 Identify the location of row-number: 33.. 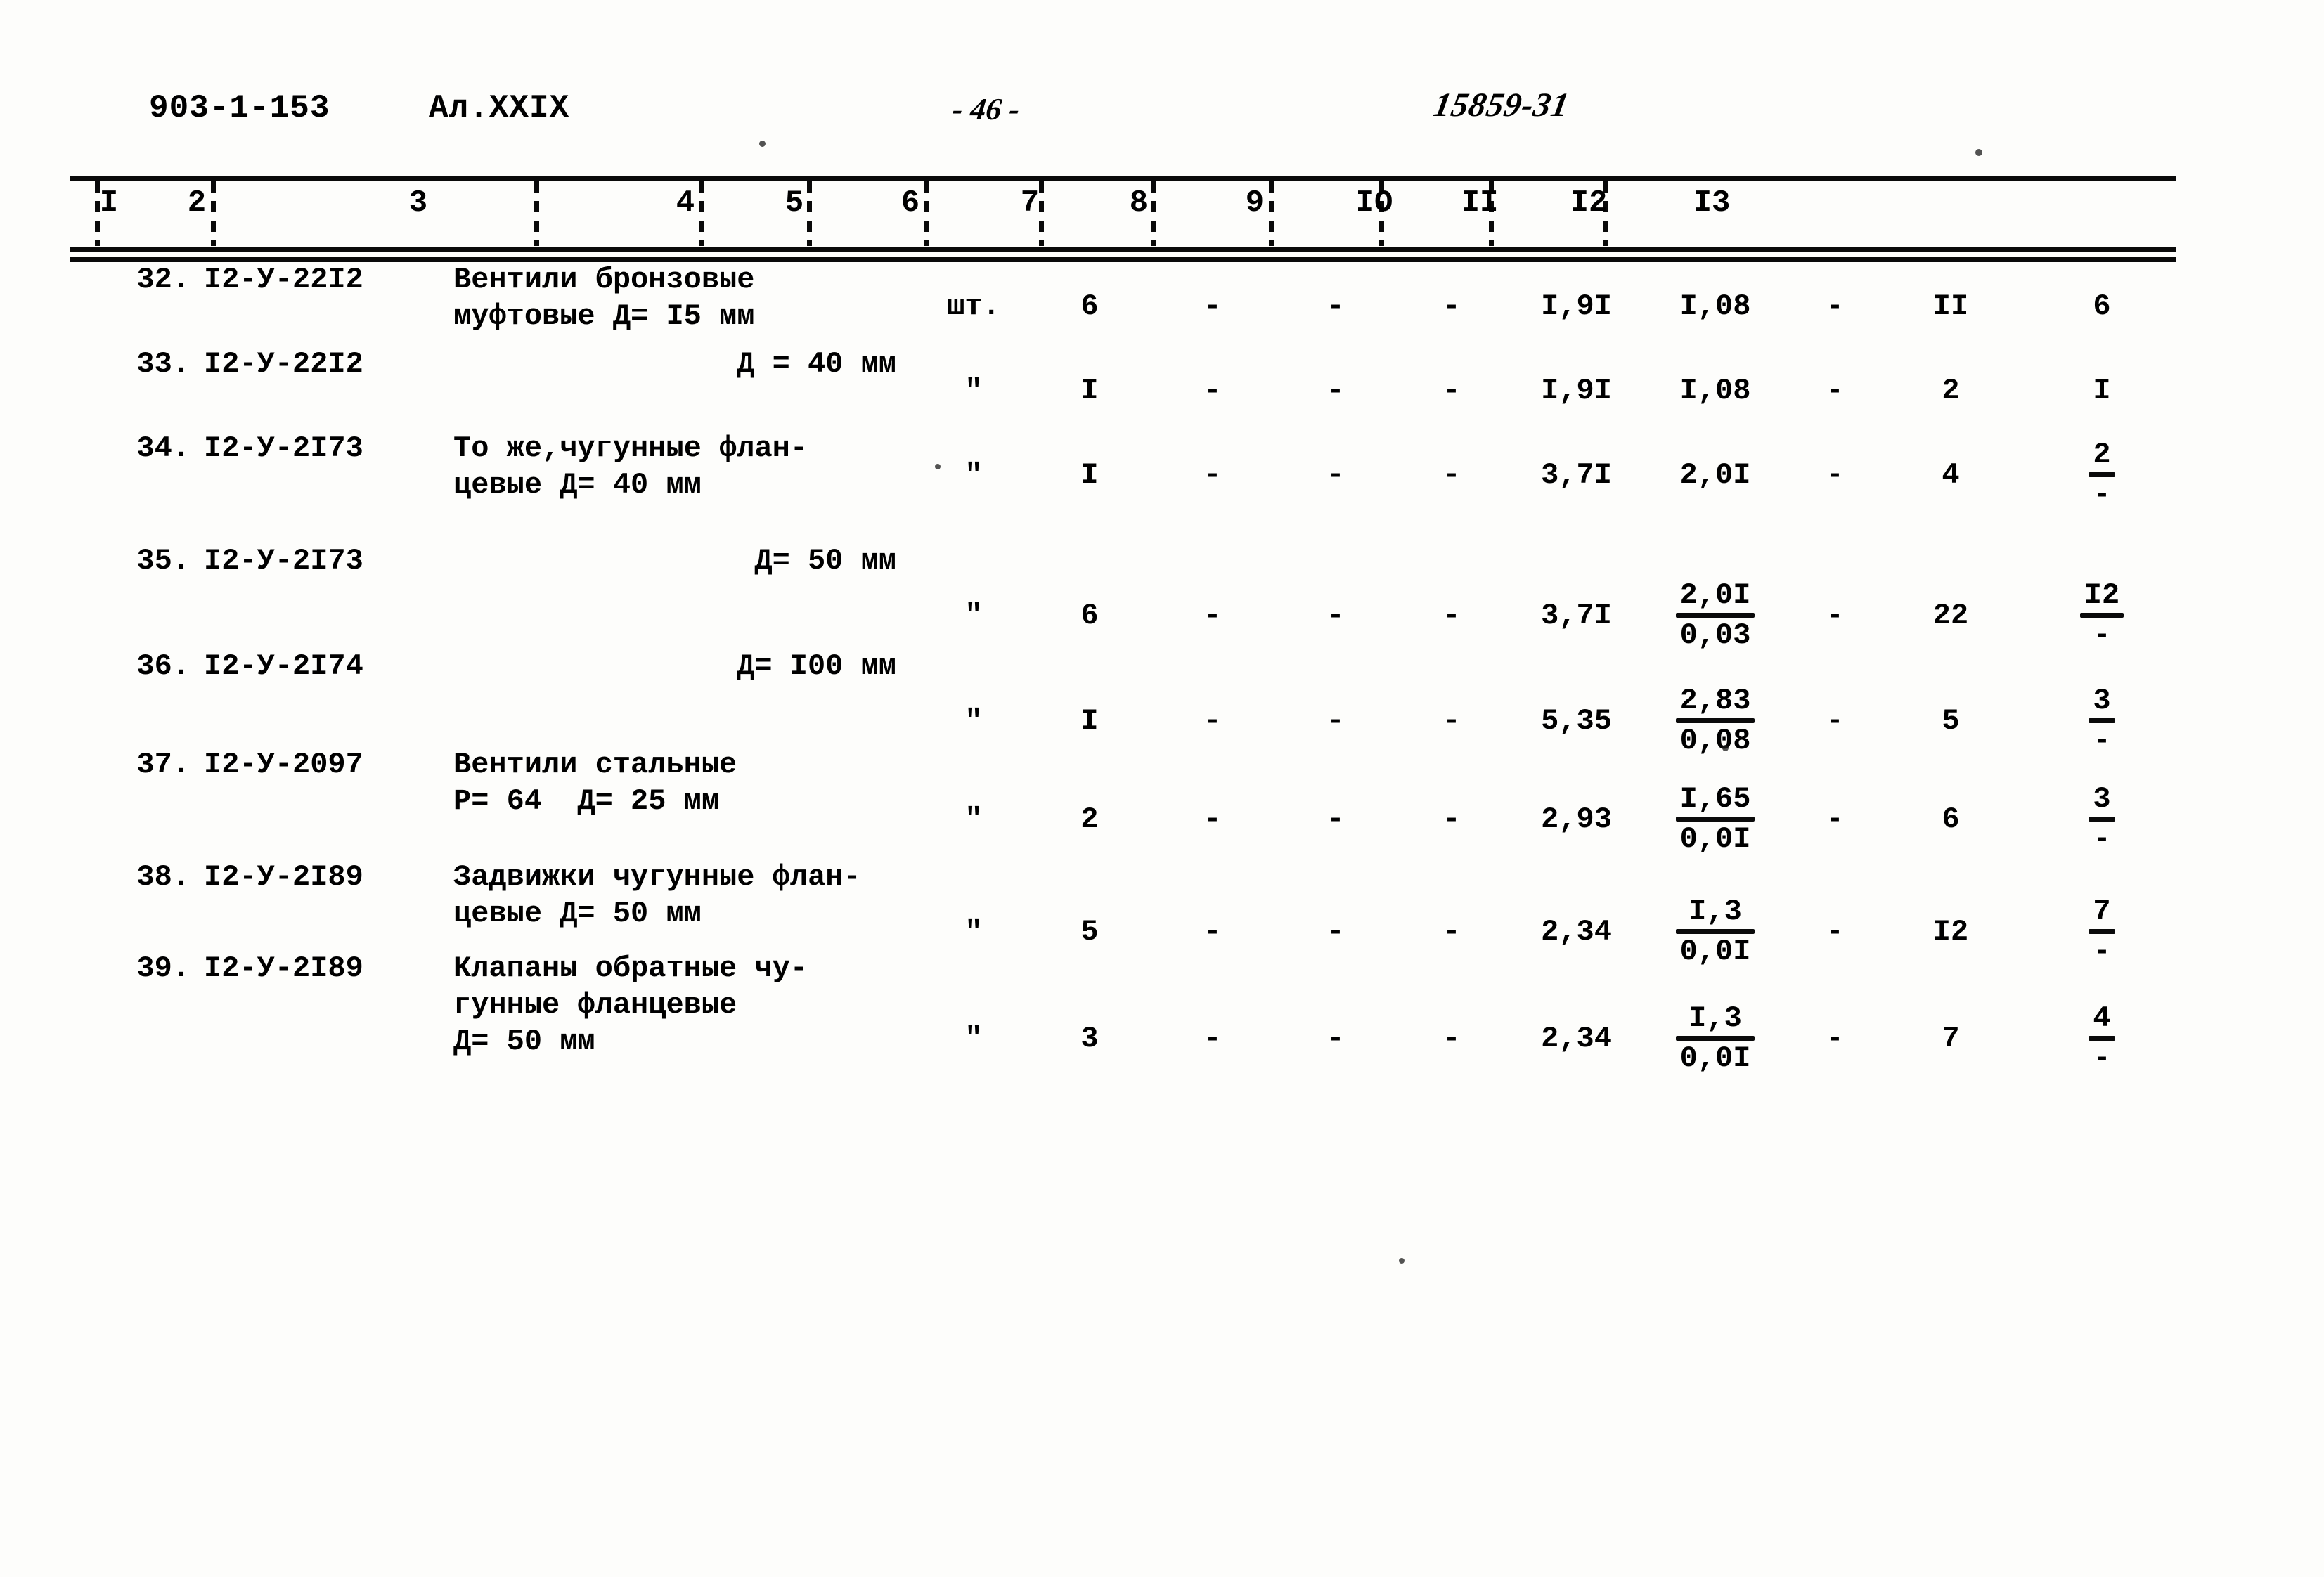
(163, 364).